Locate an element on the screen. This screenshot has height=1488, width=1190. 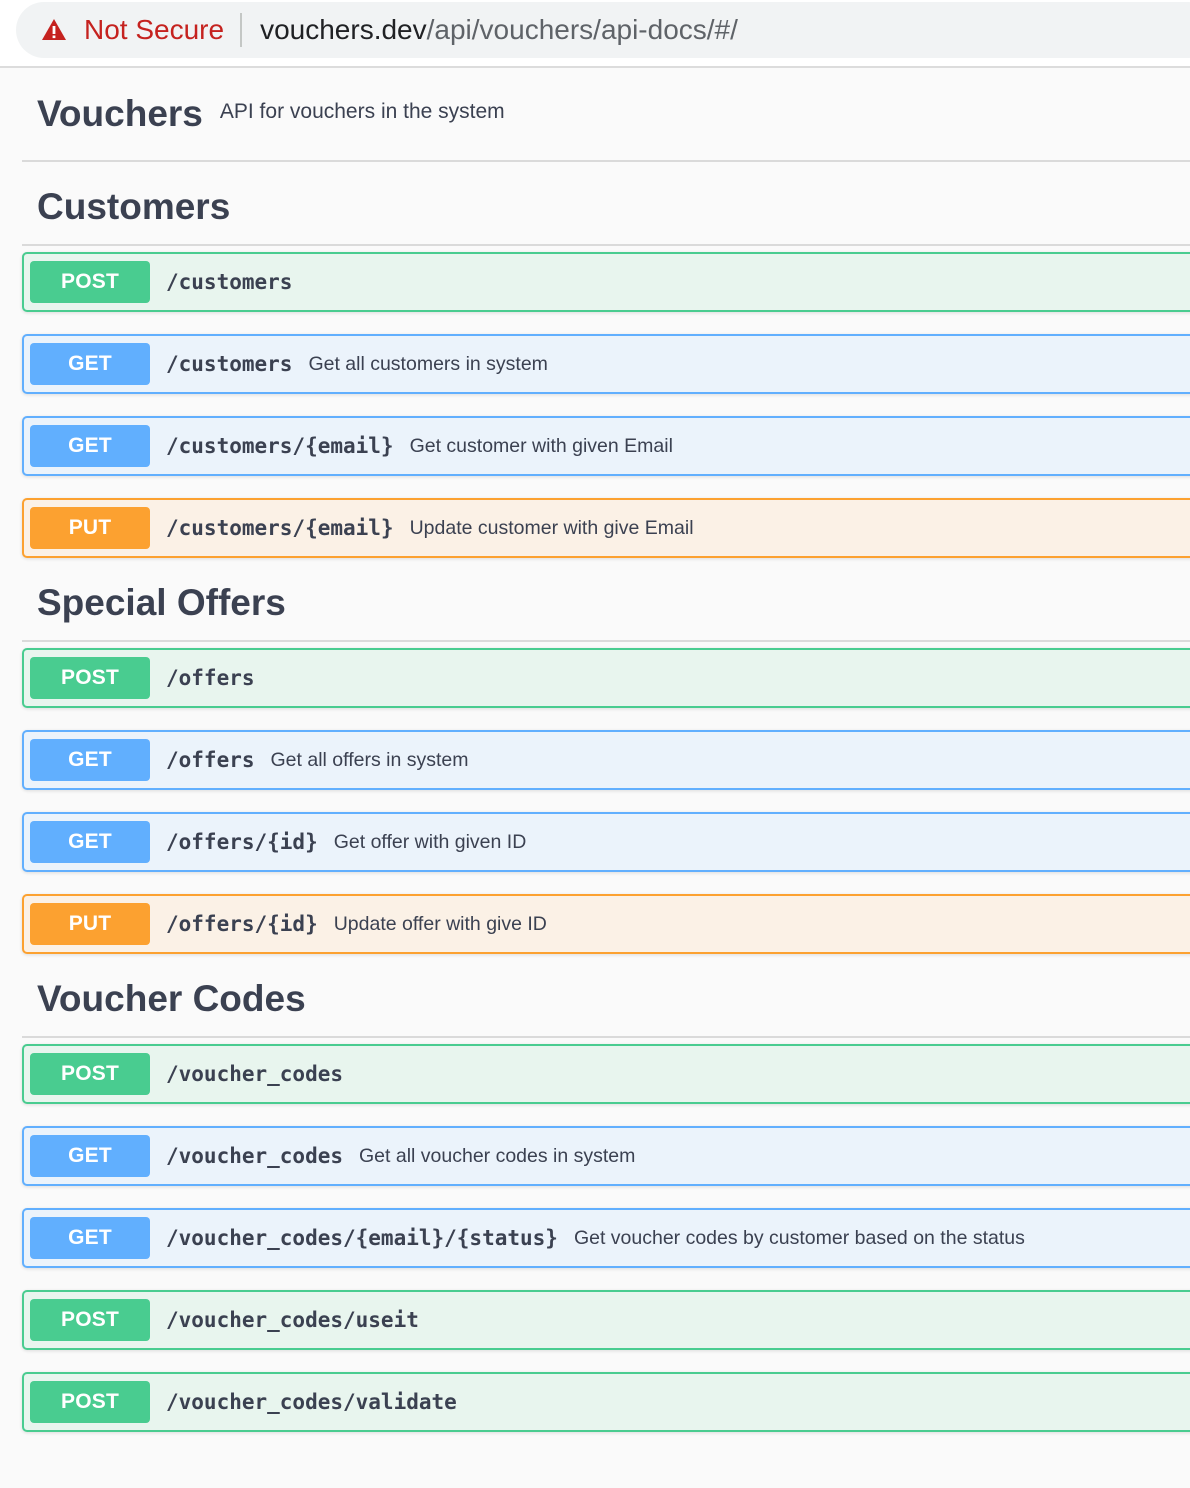
operation-post: POST/voucher_codes is located at coordinates (606, 1074).